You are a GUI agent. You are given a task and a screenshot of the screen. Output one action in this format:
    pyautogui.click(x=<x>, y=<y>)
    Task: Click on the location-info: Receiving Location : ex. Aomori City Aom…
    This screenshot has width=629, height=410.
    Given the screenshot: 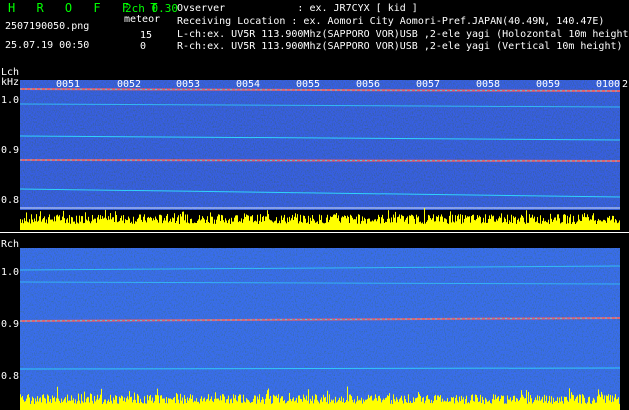 What is the action you would take?
    pyautogui.click(x=391, y=21)
    